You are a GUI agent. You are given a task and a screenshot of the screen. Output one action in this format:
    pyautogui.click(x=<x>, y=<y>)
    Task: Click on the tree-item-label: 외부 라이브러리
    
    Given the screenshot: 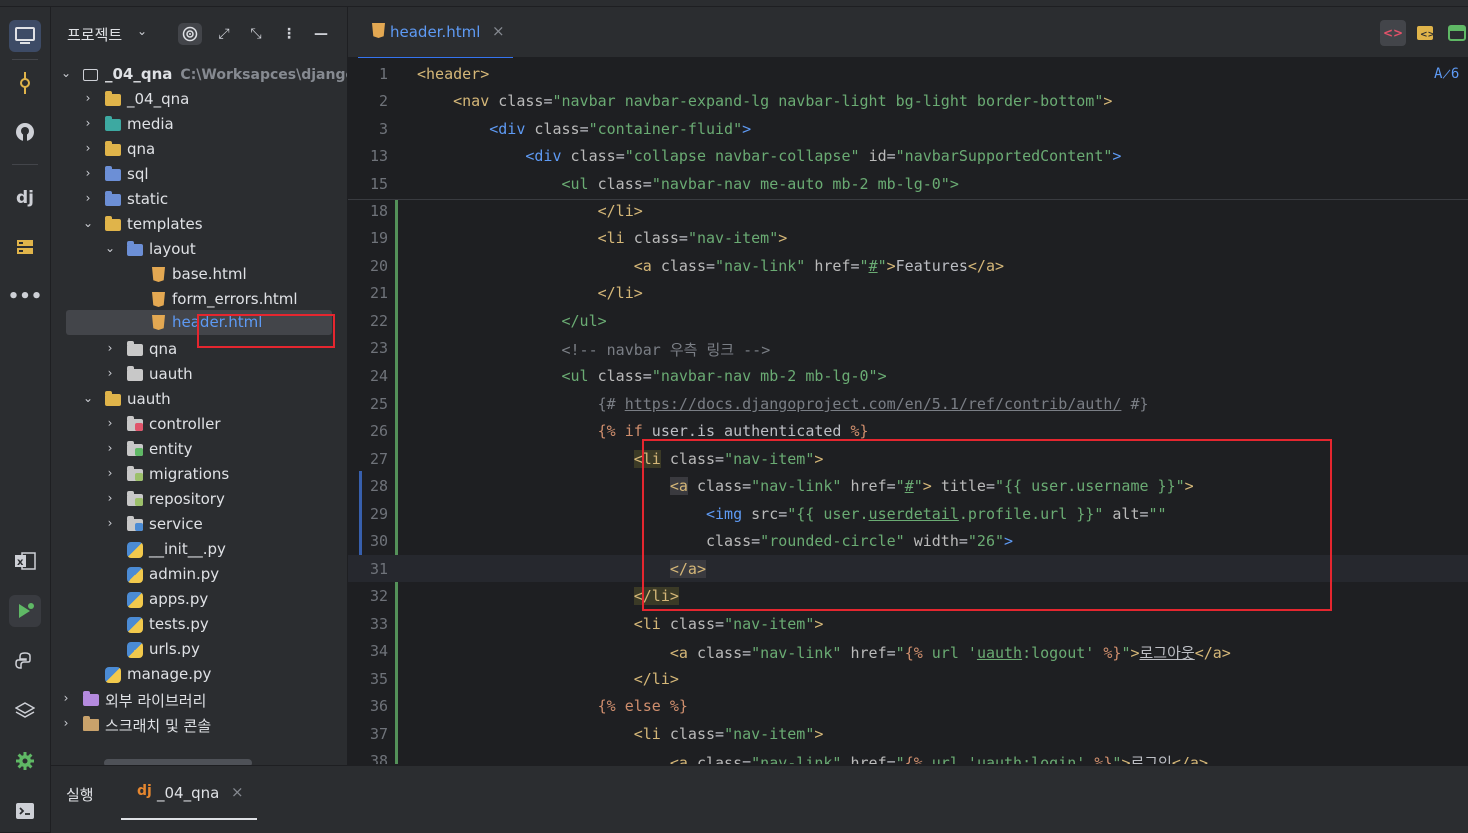 What is the action you would take?
    pyautogui.click(x=156, y=701)
    